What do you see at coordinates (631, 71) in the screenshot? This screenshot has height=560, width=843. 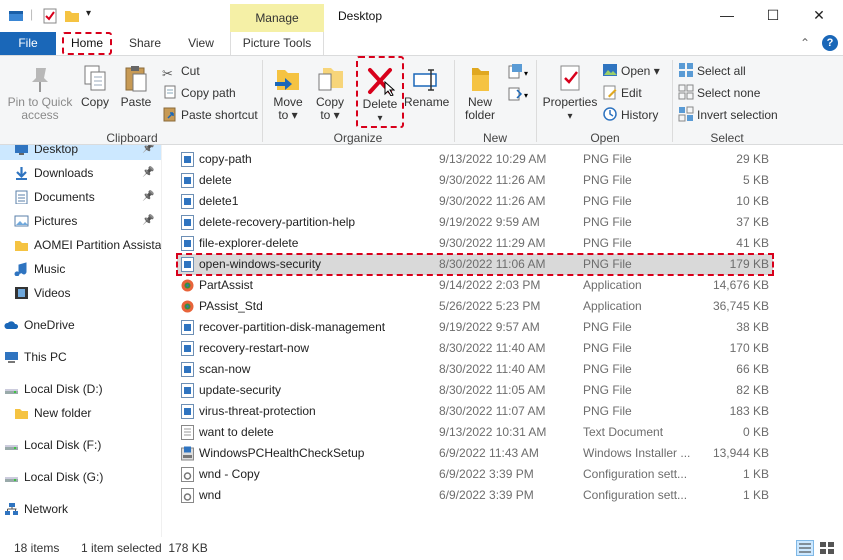 I see `open-button: Open ▾` at bounding box center [631, 71].